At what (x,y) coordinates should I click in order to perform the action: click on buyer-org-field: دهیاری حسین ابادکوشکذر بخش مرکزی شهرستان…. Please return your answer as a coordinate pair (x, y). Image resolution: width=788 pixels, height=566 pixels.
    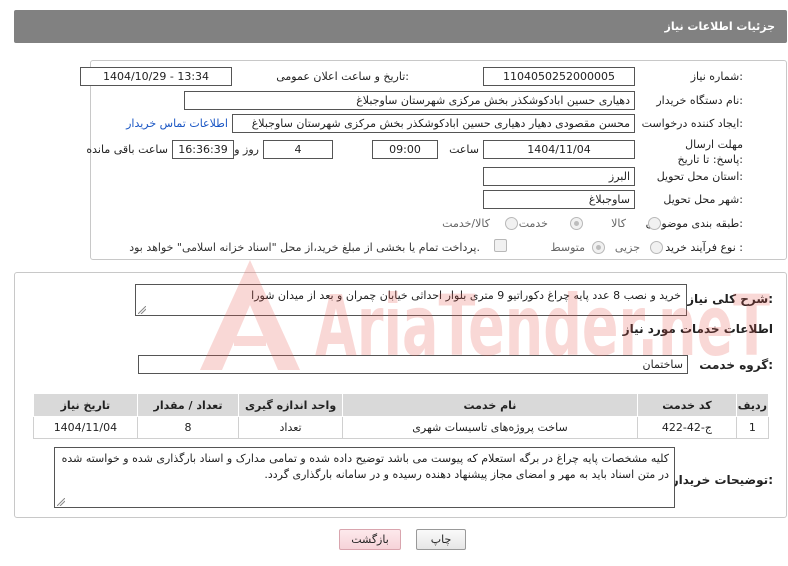
    Looking at the image, I should click on (409, 100).